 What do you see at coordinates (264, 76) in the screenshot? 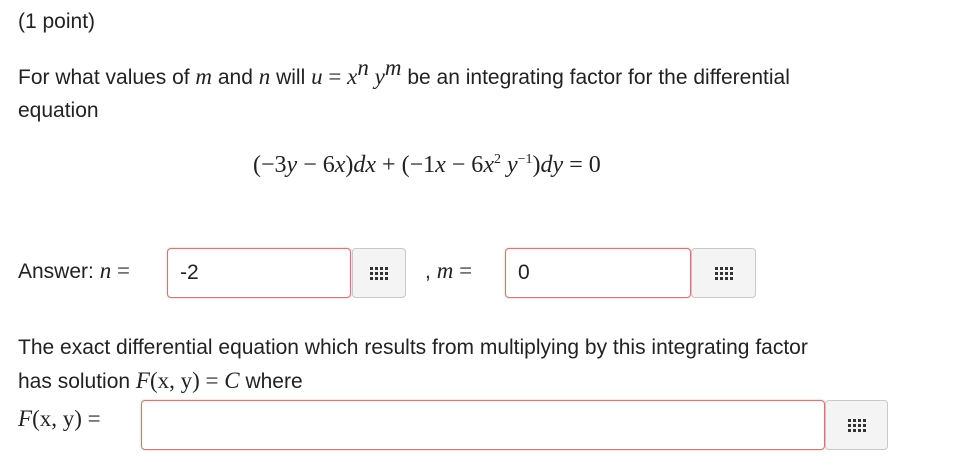
I see `var-n: n` at bounding box center [264, 76].